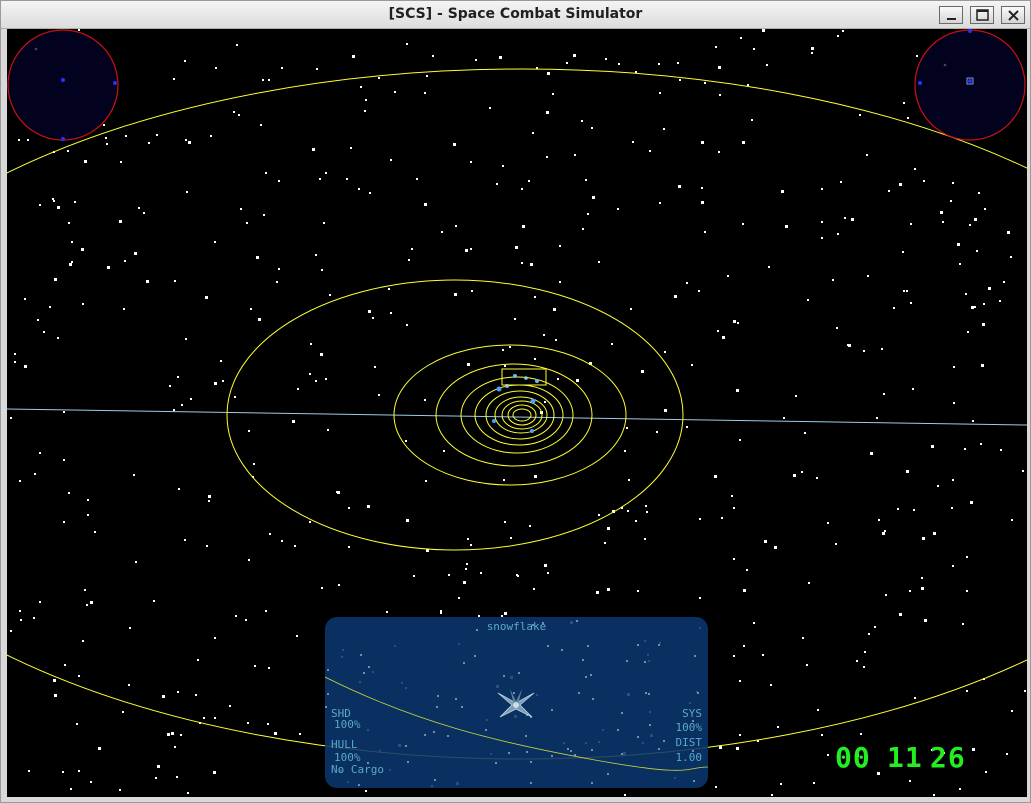  What do you see at coordinates (689, 757) in the screenshot?
I see `distance-value: 1.00` at bounding box center [689, 757].